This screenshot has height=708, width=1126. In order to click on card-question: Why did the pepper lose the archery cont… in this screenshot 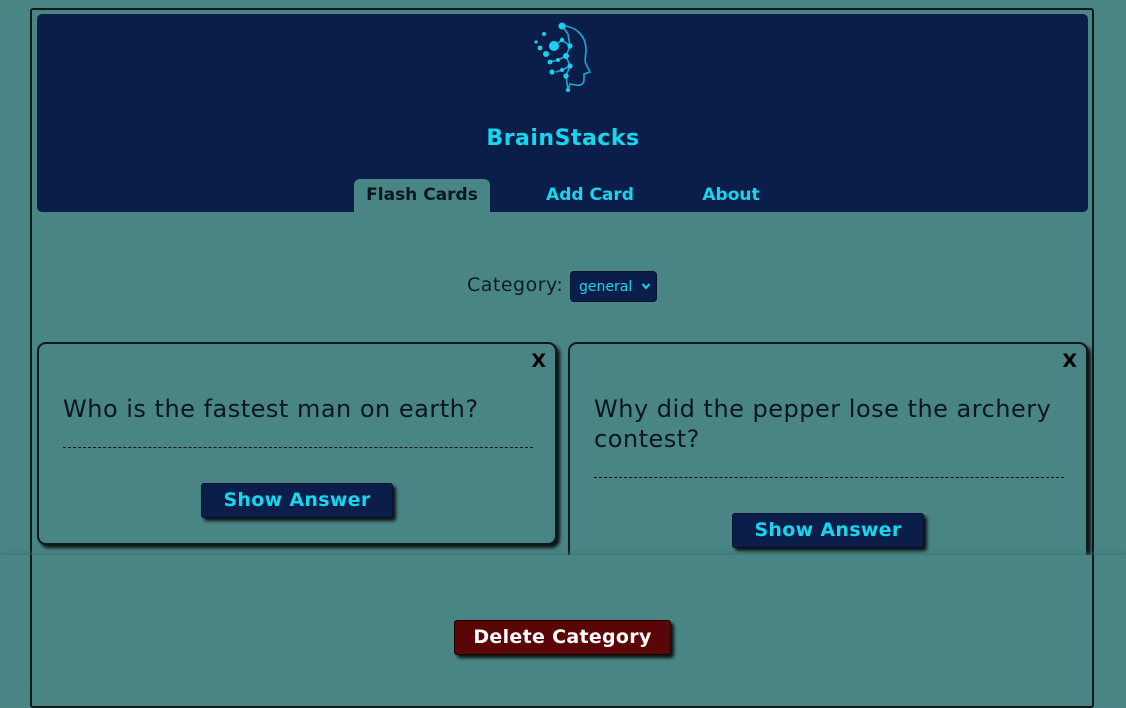, I will do `click(822, 424)`.